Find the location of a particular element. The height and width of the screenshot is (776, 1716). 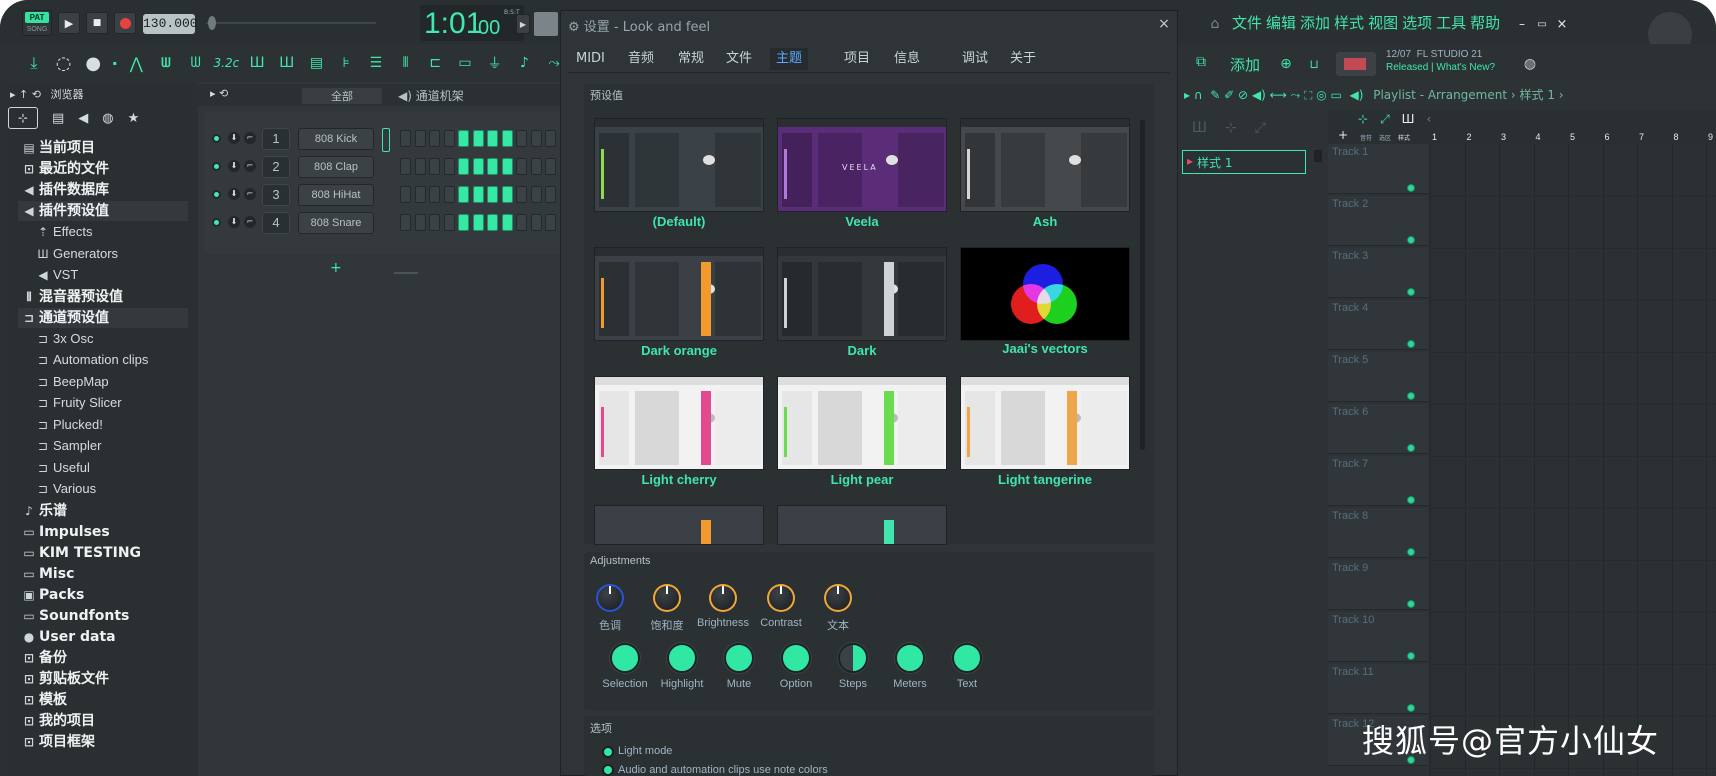

master-pitch-handle is located at coordinates (212, 23).